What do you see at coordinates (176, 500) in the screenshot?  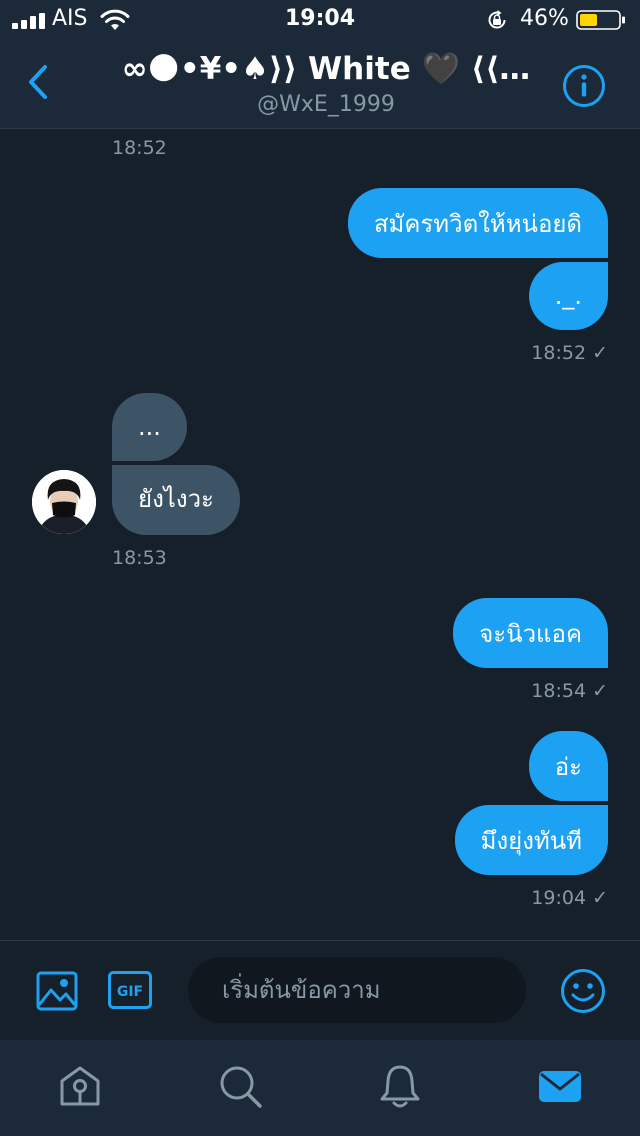 I see `incoming-message: ยังไงวะ` at bounding box center [176, 500].